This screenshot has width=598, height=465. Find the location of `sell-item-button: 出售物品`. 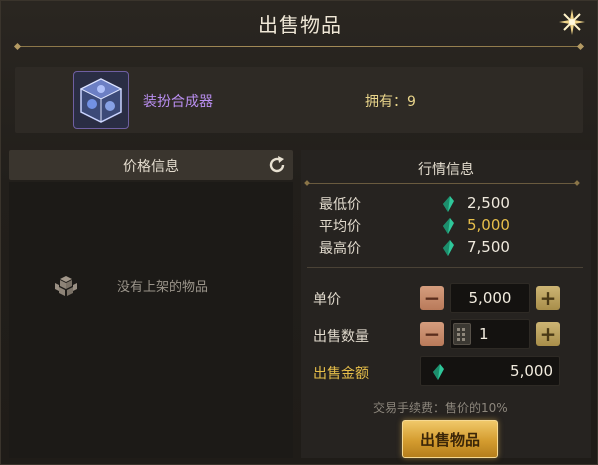

sell-item-button: 出售物品 is located at coordinates (450, 439).